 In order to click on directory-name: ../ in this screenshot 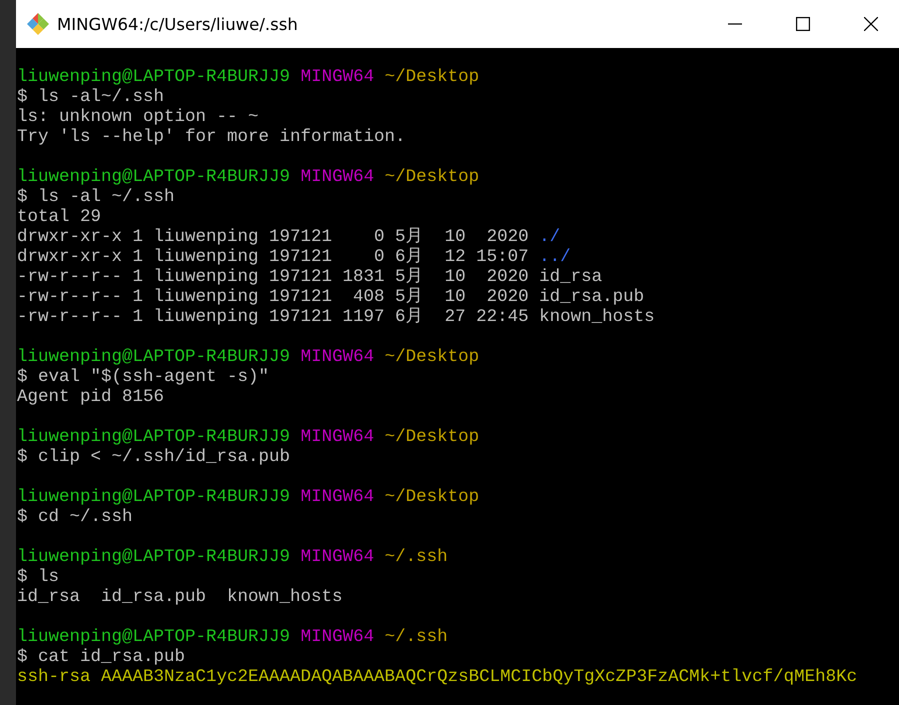, I will do `click(555, 257)`.